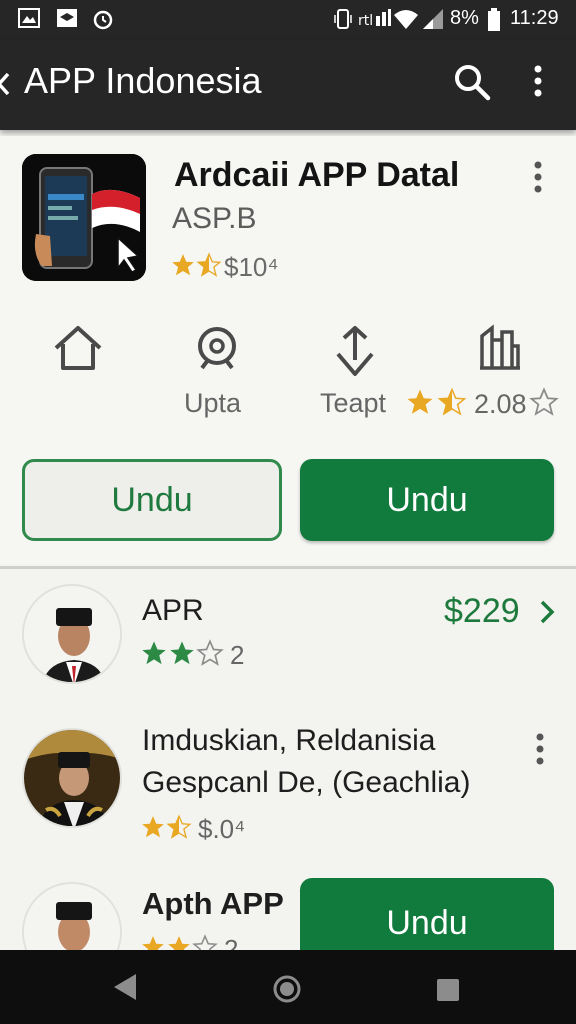  Describe the element at coordinates (353, 403) in the screenshot. I see `action-label-teapt: Teapt` at that location.